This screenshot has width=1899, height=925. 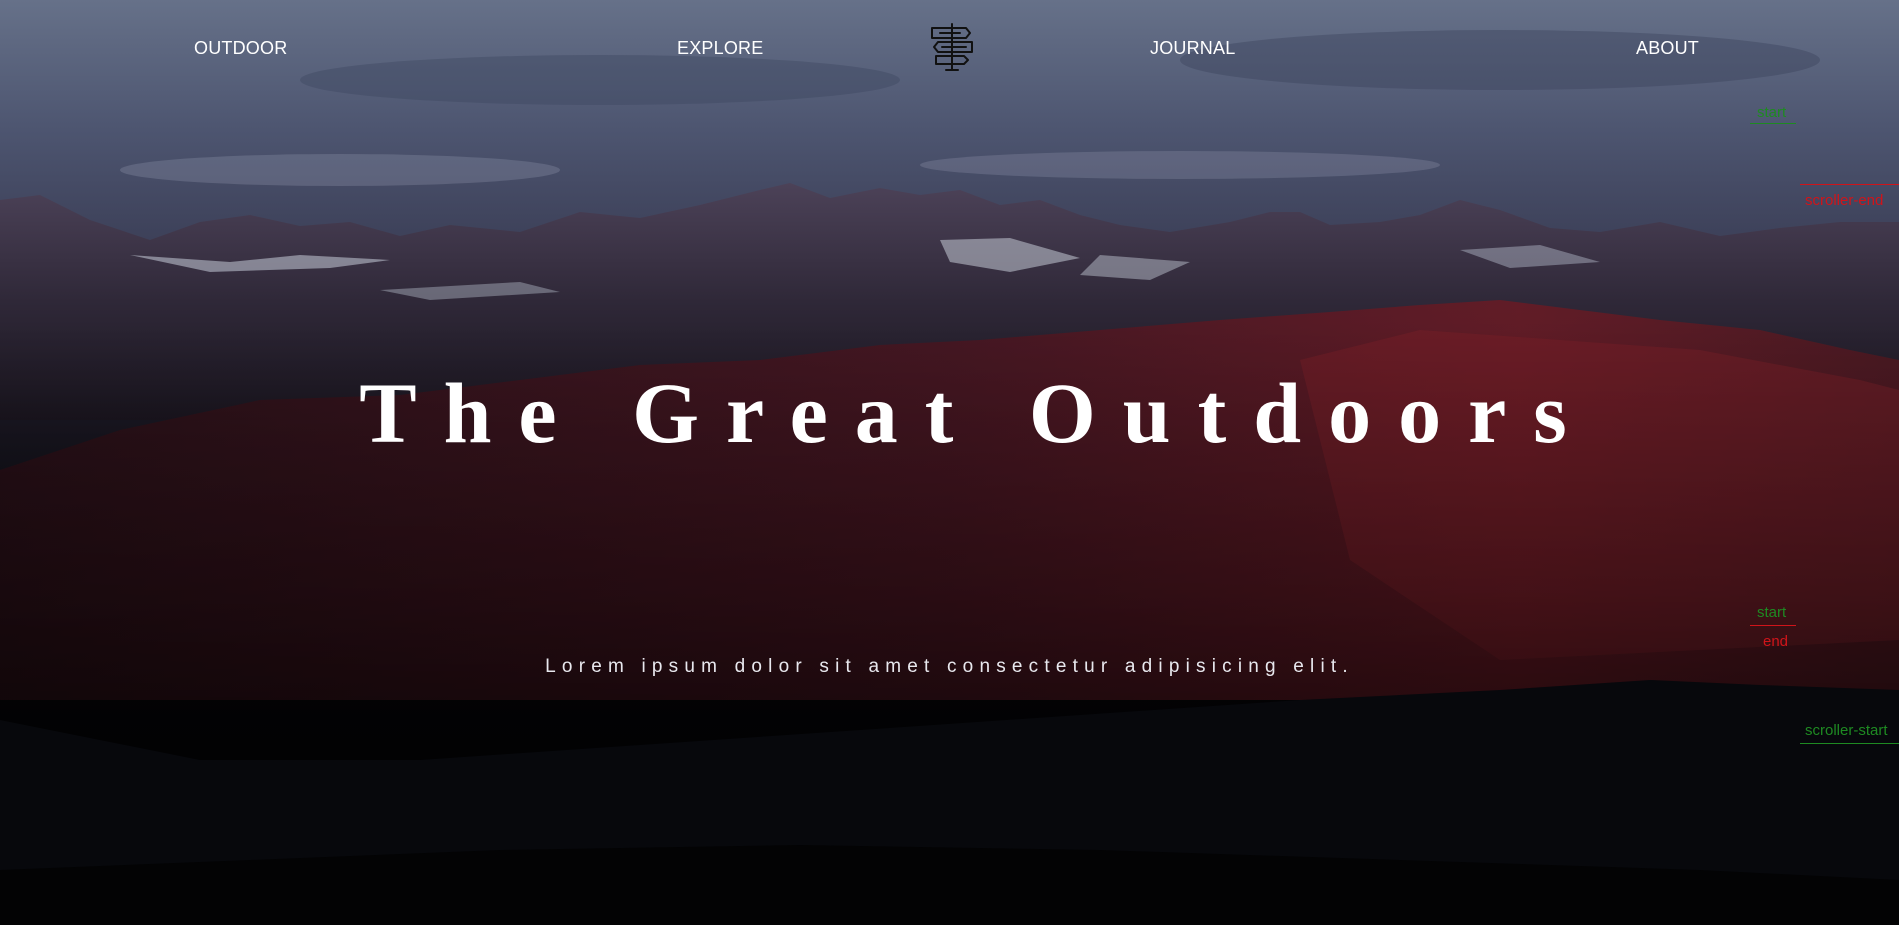 What do you see at coordinates (1846, 730) in the screenshot?
I see `marker-scroller-start: scroller-start` at bounding box center [1846, 730].